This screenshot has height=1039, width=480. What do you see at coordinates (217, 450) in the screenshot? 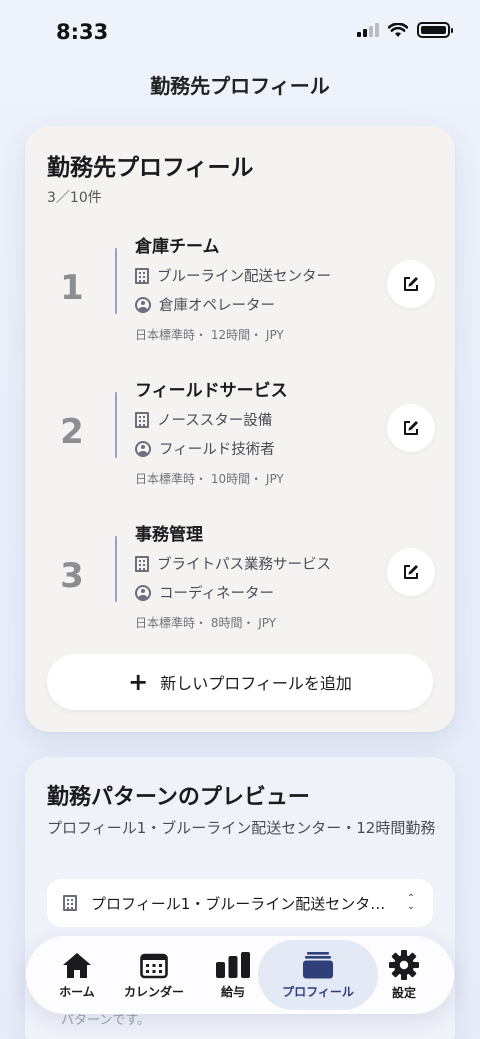
I see `role-label: フィールド技術者` at bounding box center [217, 450].